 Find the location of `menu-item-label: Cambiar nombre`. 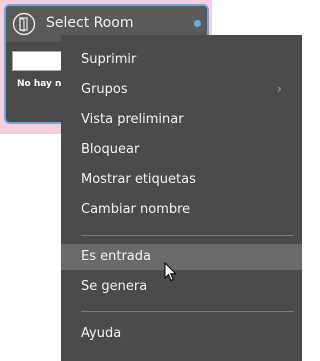

menu-item-label: Cambiar nombre is located at coordinates (136, 209).